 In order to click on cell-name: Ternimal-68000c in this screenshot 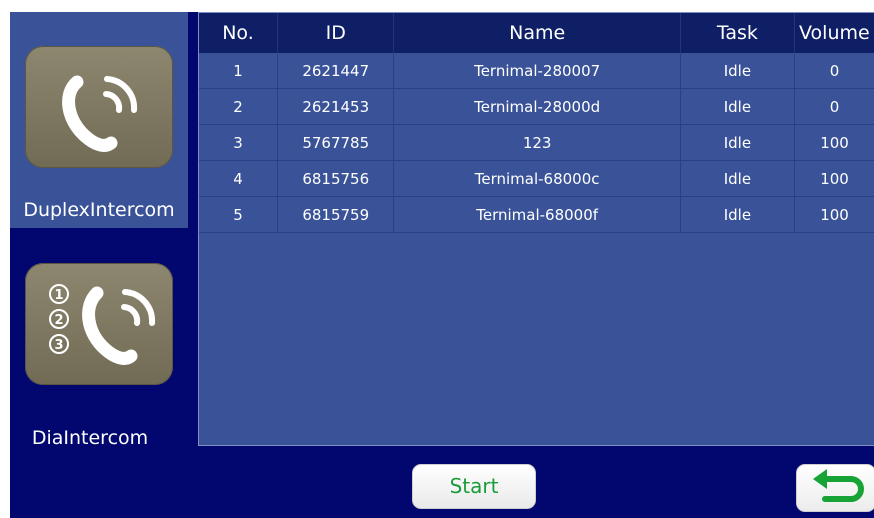, I will do `click(537, 178)`.